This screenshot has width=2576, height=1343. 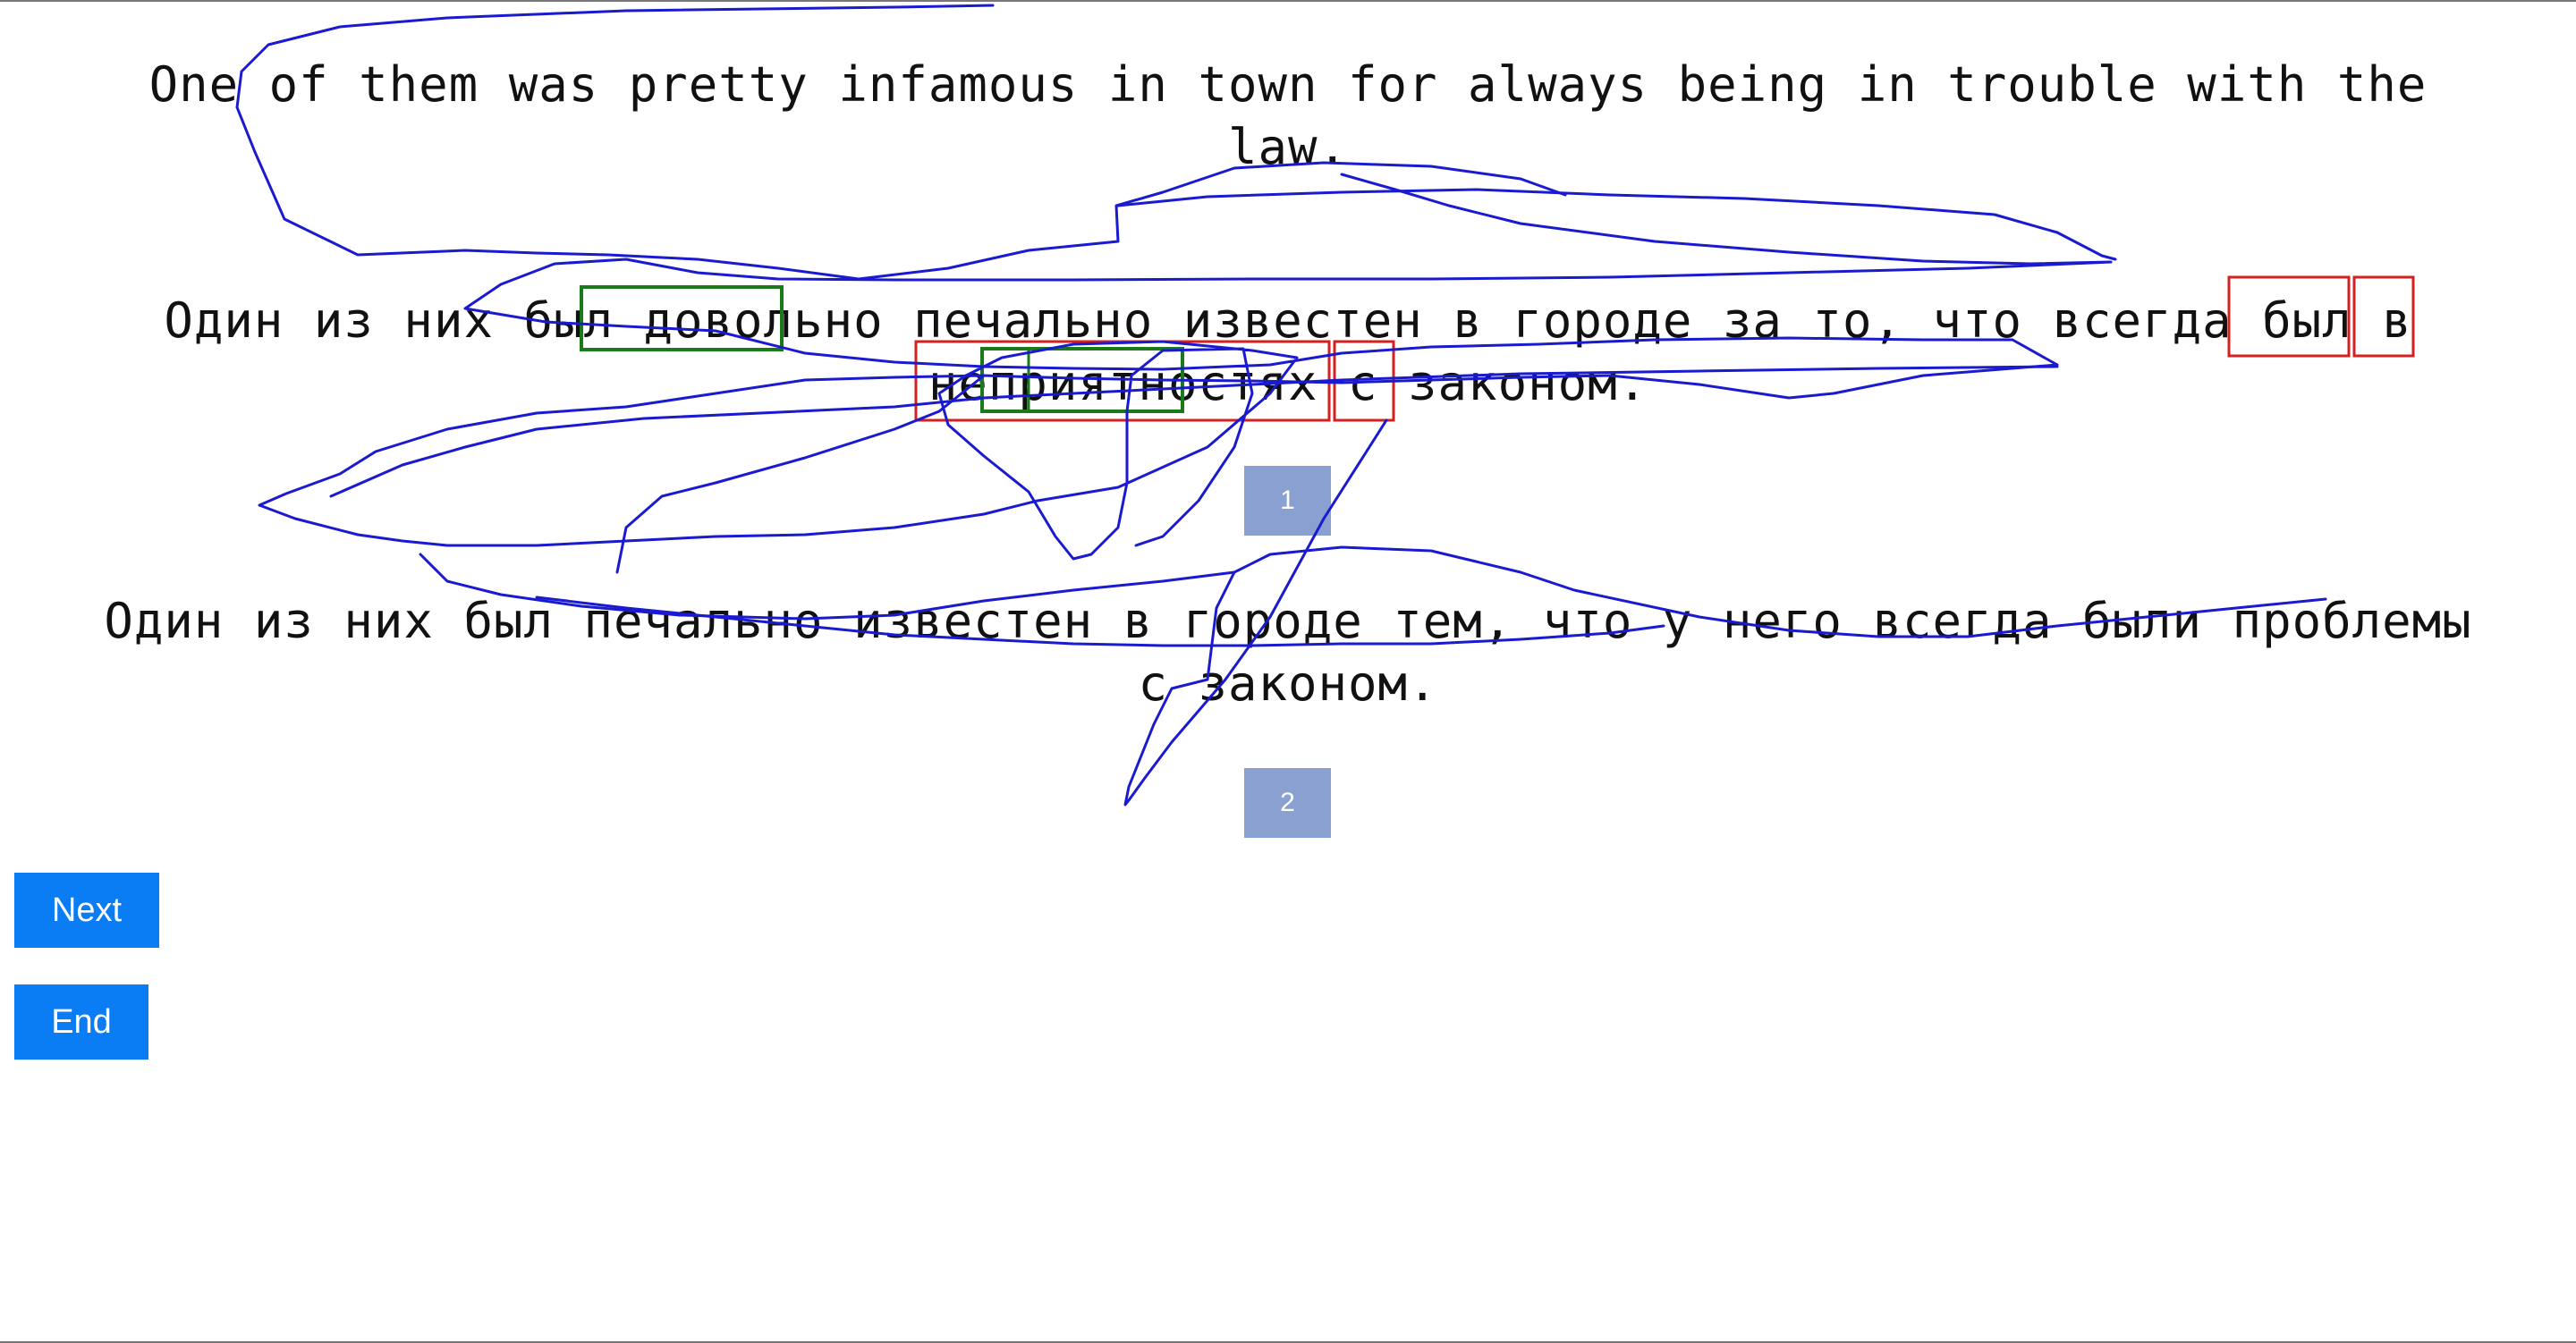 I want to click on translation-1-select-button: 1, so click(x=1287, y=501).